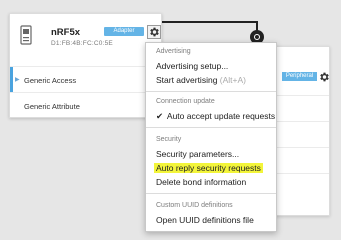 This screenshot has width=341, height=240. I want to click on menu-item-start-advertising: Start advertising (Alt+A), so click(201, 80).